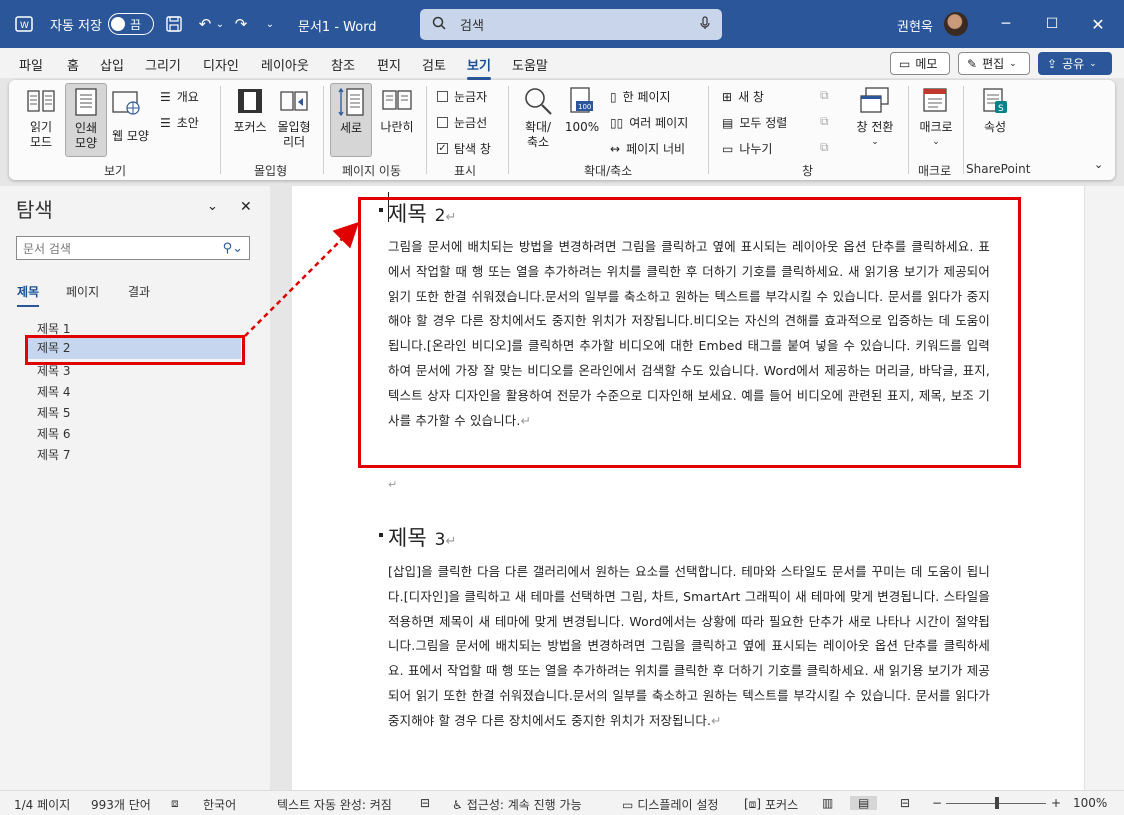  Describe the element at coordinates (936, 121) in the screenshot. I see `macros-button: 매크로 ⌄` at that location.